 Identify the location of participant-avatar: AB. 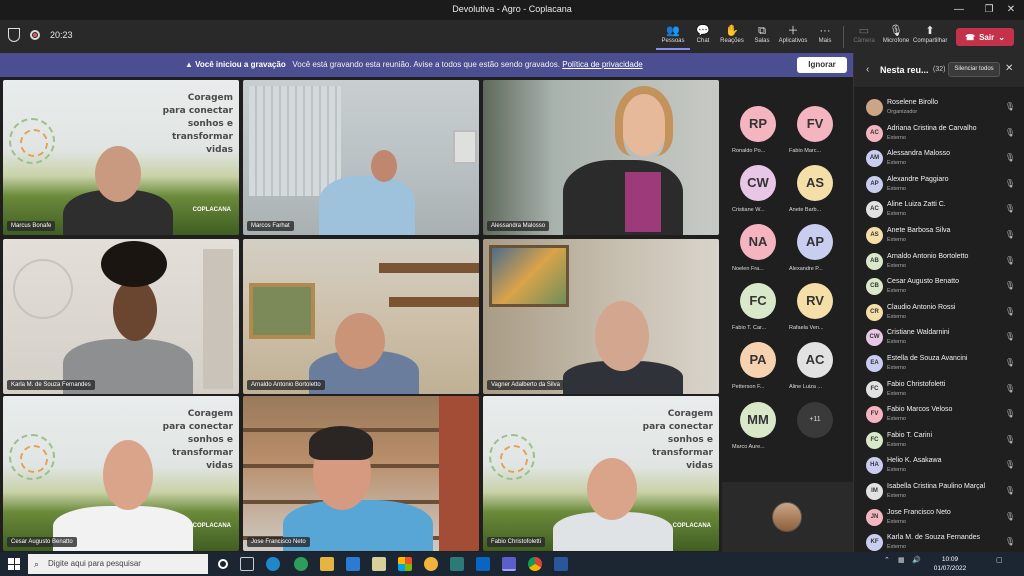
(874, 261).